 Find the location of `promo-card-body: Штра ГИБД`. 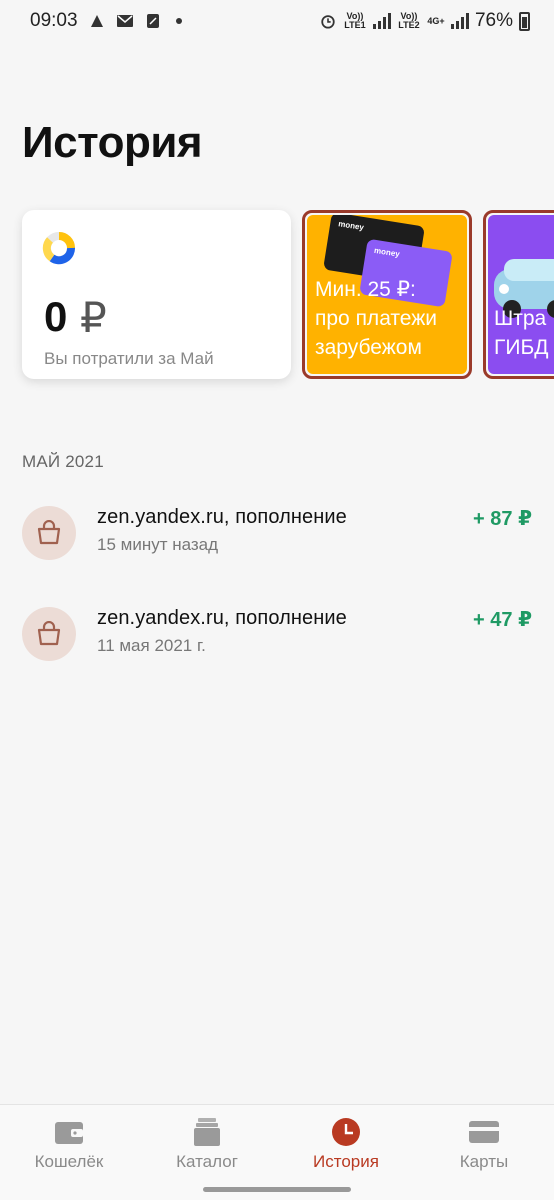

promo-card-body: Штра ГИБД is located at coordinates (521, 294).